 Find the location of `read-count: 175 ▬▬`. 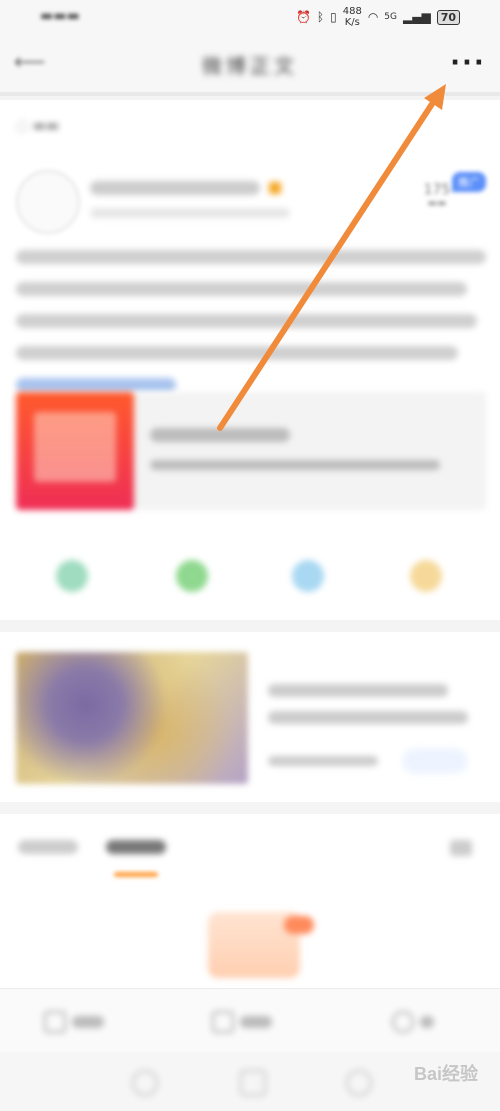

read-count: 175 ▬▬ is located at coordinates (437, 195).